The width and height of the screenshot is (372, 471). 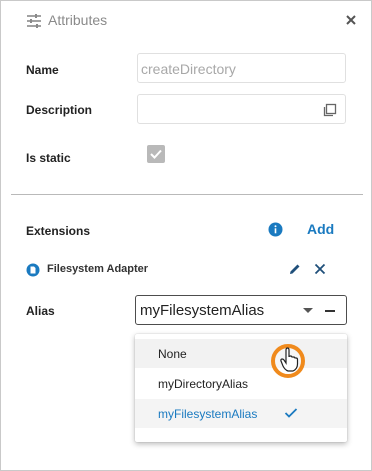 I want to click on name-label: Name, so click(x=42, y=70).